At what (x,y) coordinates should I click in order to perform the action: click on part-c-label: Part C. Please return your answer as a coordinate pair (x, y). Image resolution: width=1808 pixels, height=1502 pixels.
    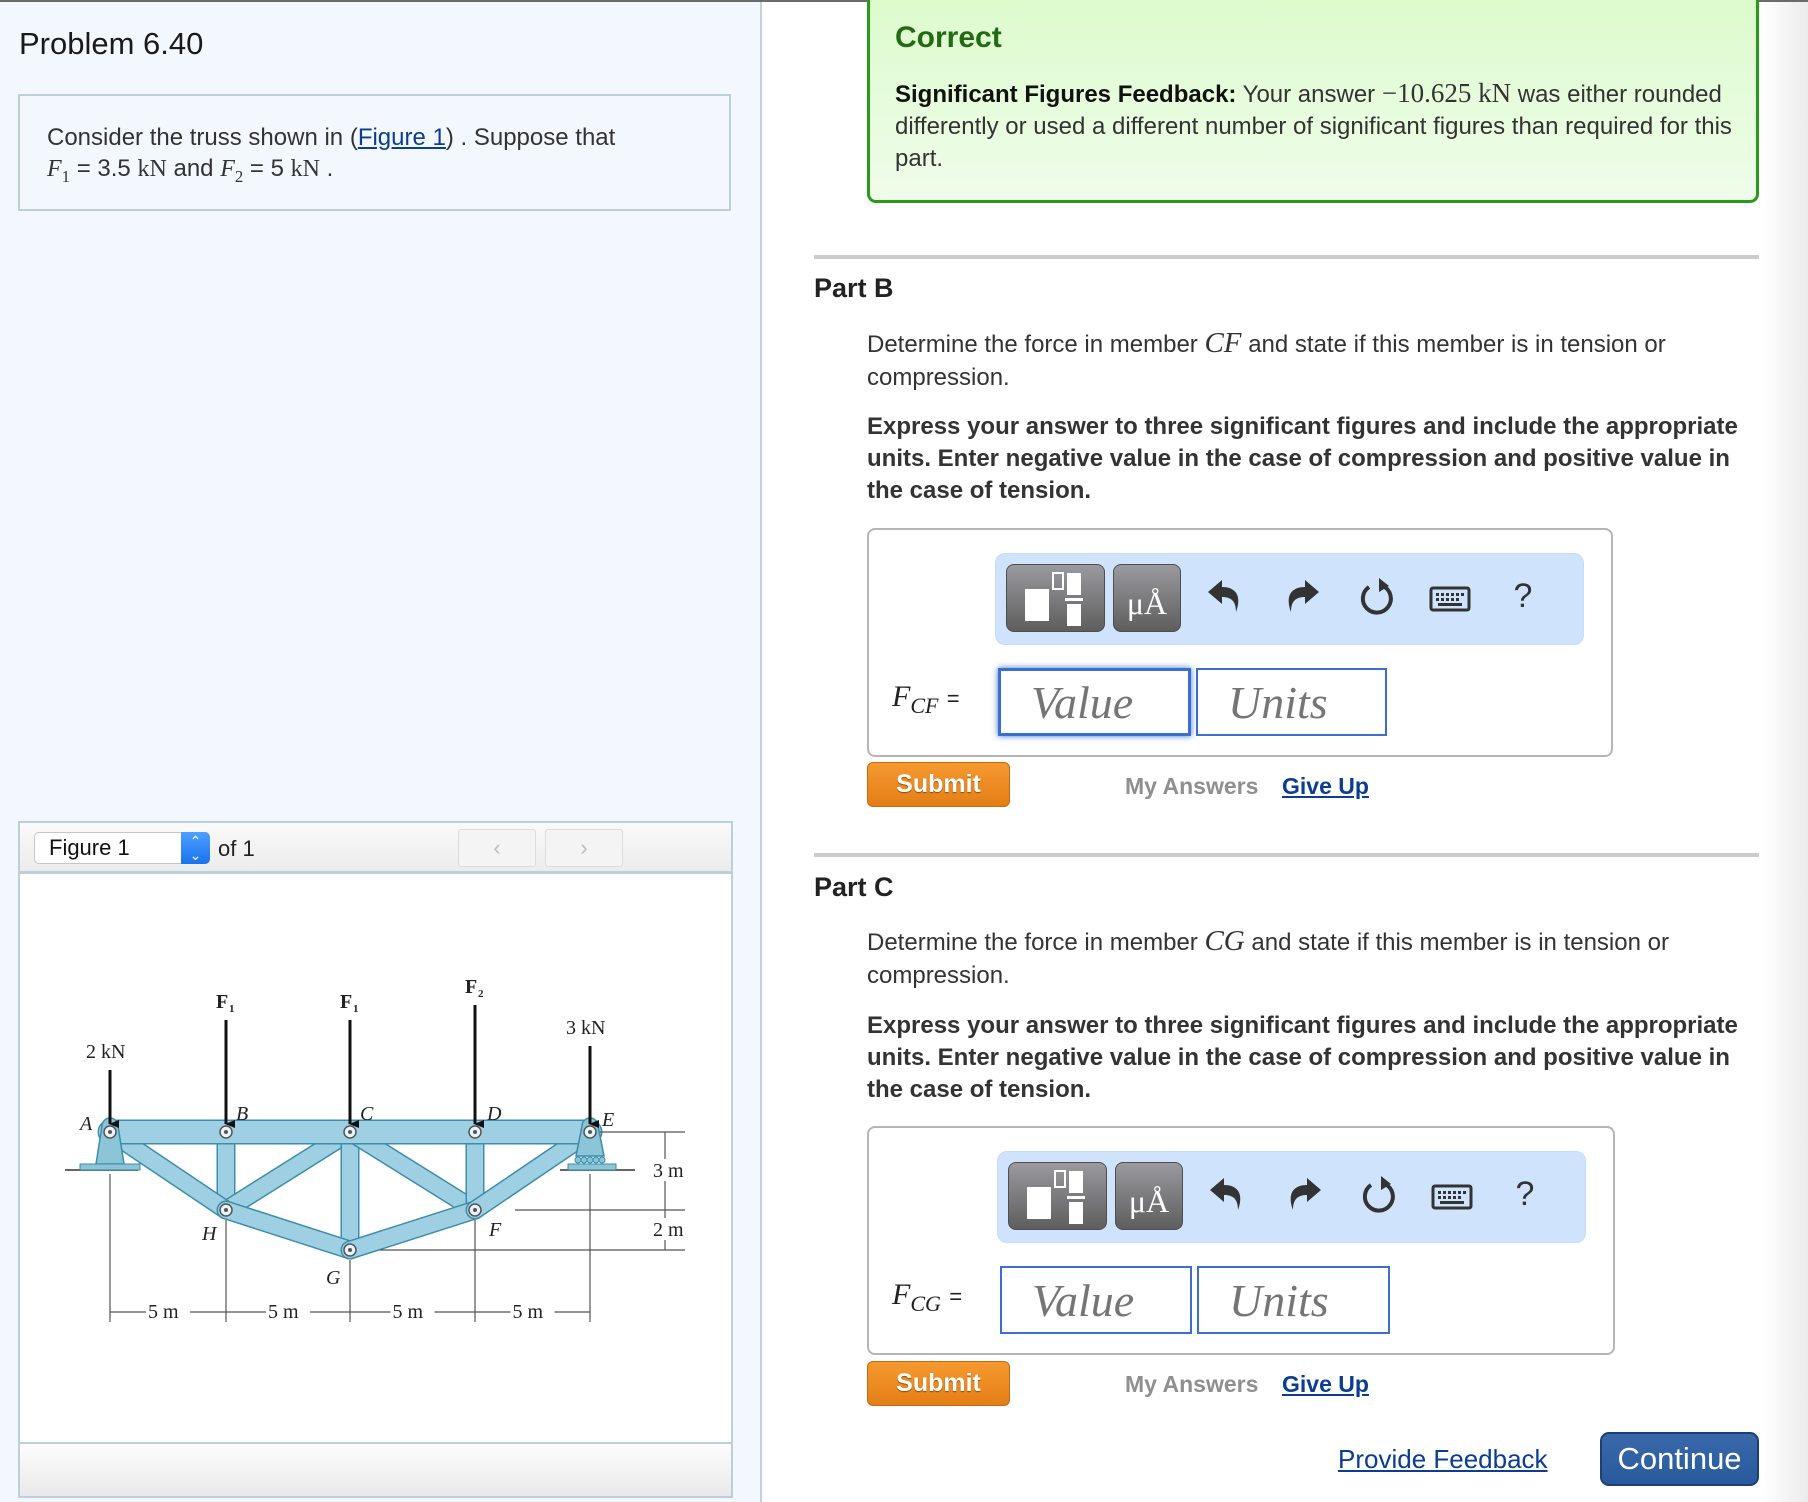
    Looking at the image, I should click on (854, 887).